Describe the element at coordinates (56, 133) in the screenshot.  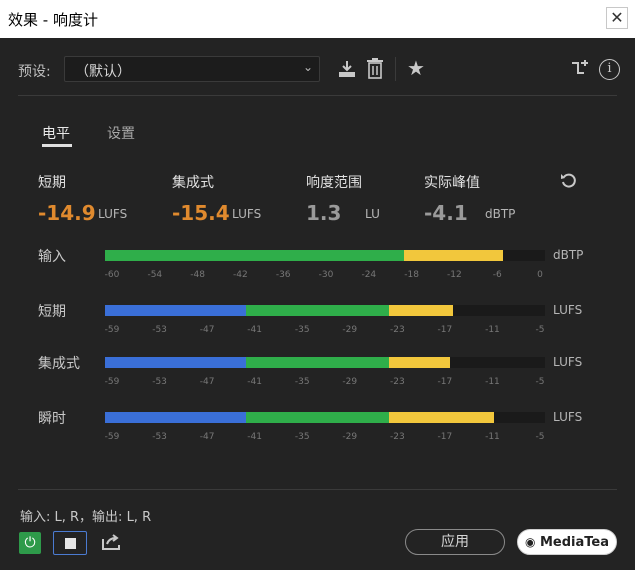
I see `tab-level: 电平` at that location.